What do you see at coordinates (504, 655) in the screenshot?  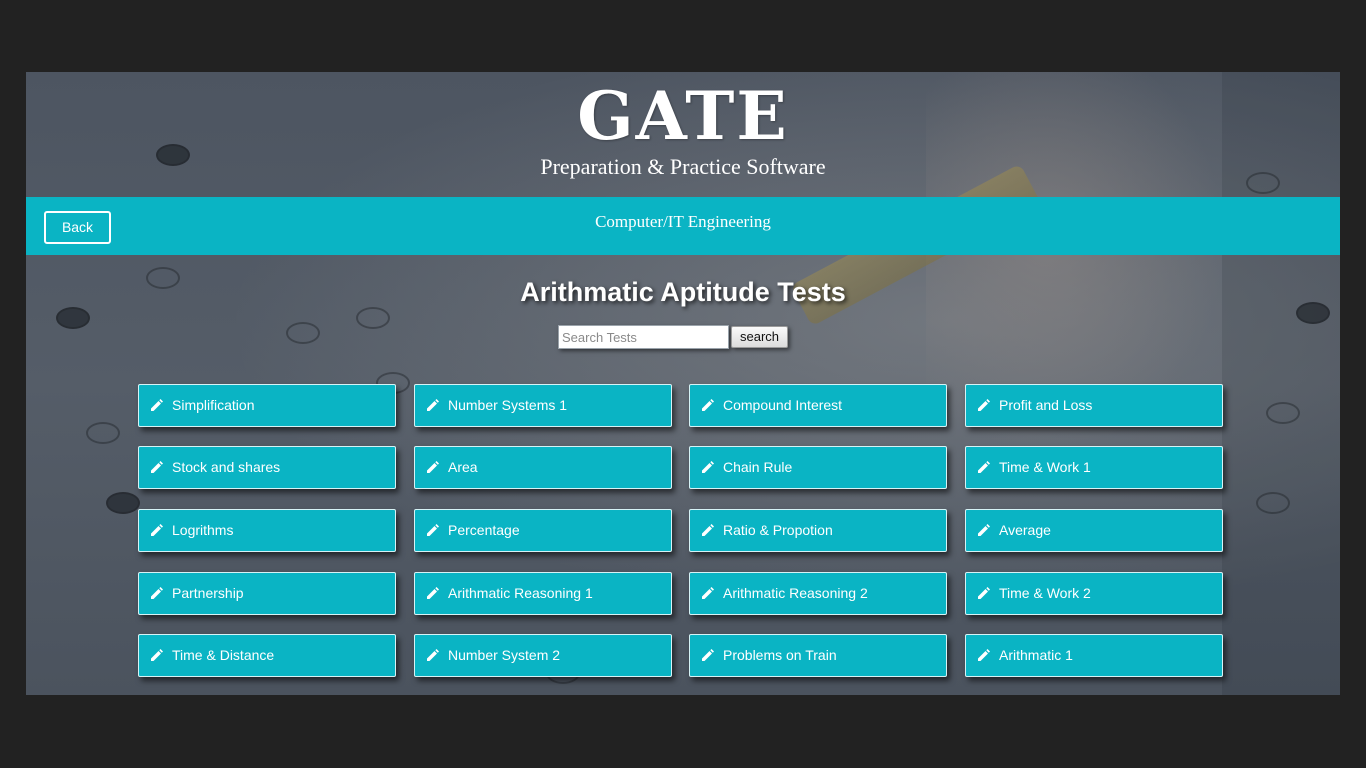 I see `test-label: Number System 2` at bounding box center [504, 655].